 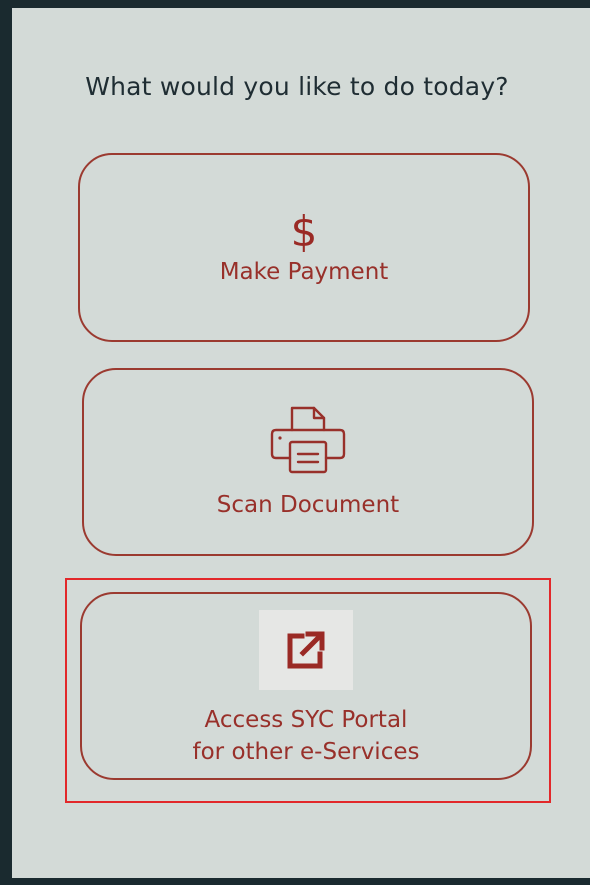 I want to click on external-link-icon-tile, so click(x=306, y=650).